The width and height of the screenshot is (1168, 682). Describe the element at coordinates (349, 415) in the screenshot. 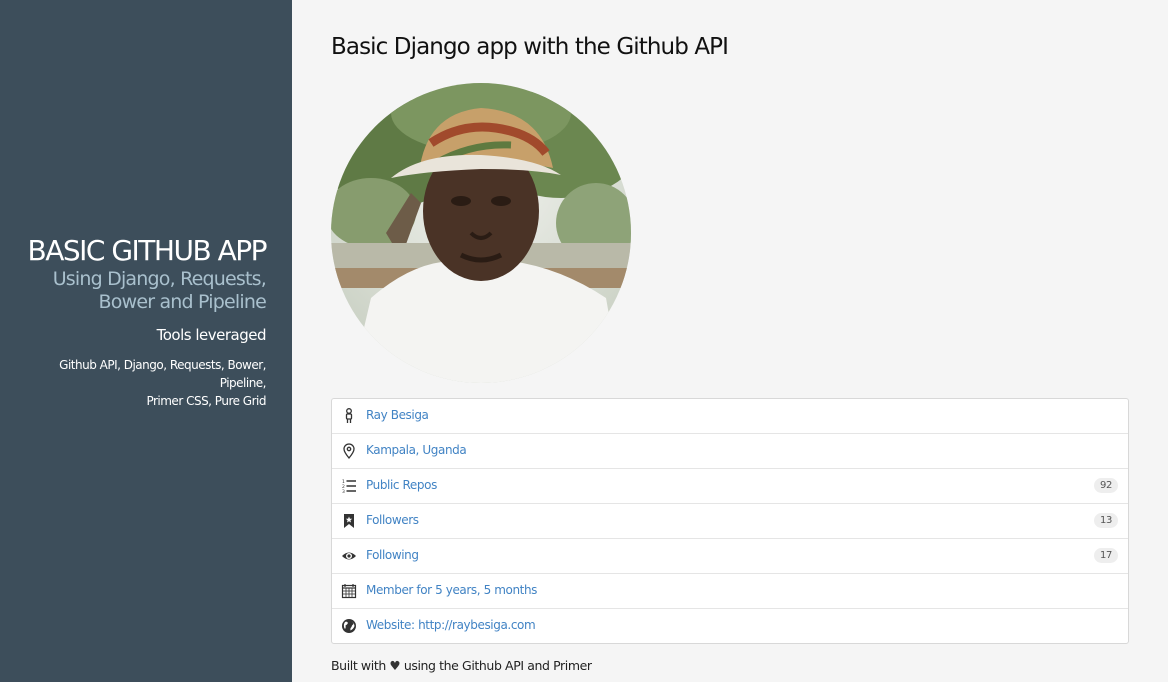

I see `person-icon` at that location.